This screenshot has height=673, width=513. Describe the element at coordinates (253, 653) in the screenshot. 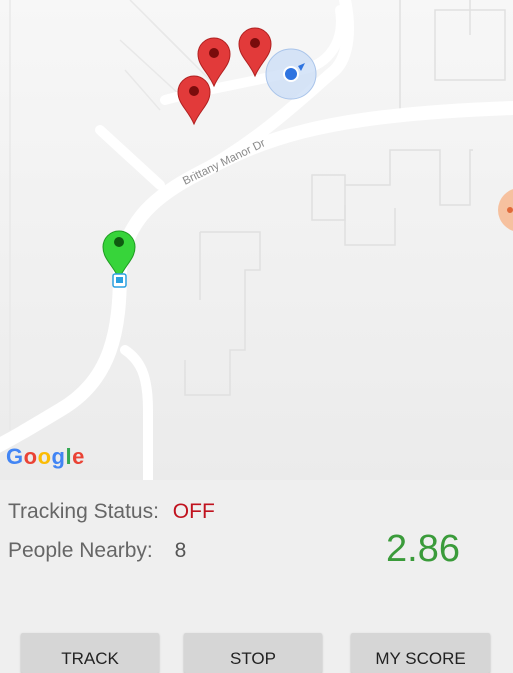

I see `stop-button: STOP` at that location.